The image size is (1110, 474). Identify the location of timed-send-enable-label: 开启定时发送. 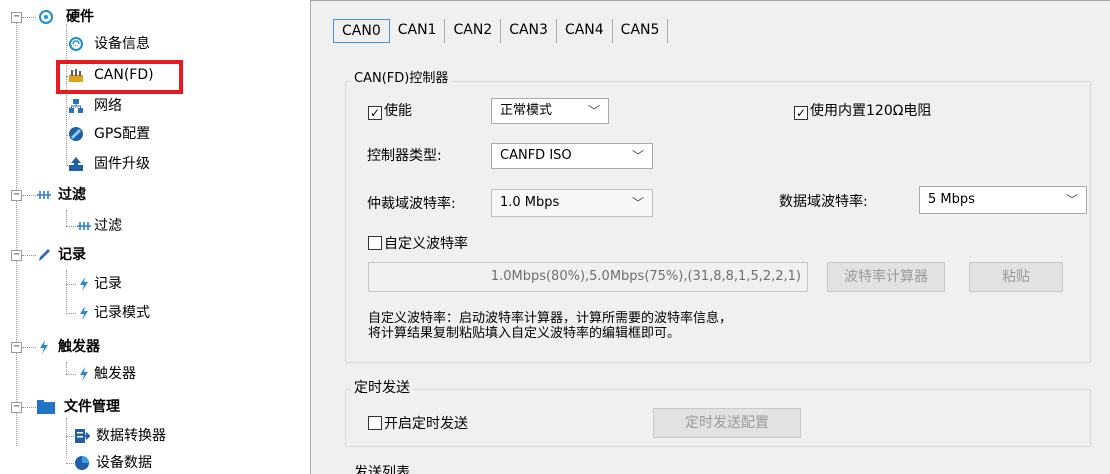
(426, 424).